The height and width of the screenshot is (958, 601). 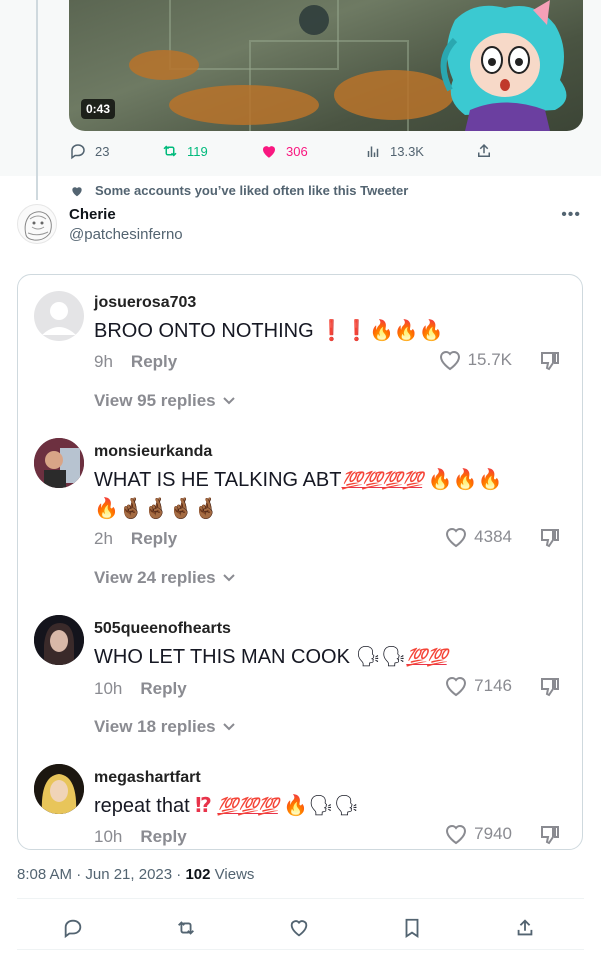 What do you see at coordinates (269, 152) in the screenshot?
I see `heart-filled-icon` at bounding box center [269, 152].